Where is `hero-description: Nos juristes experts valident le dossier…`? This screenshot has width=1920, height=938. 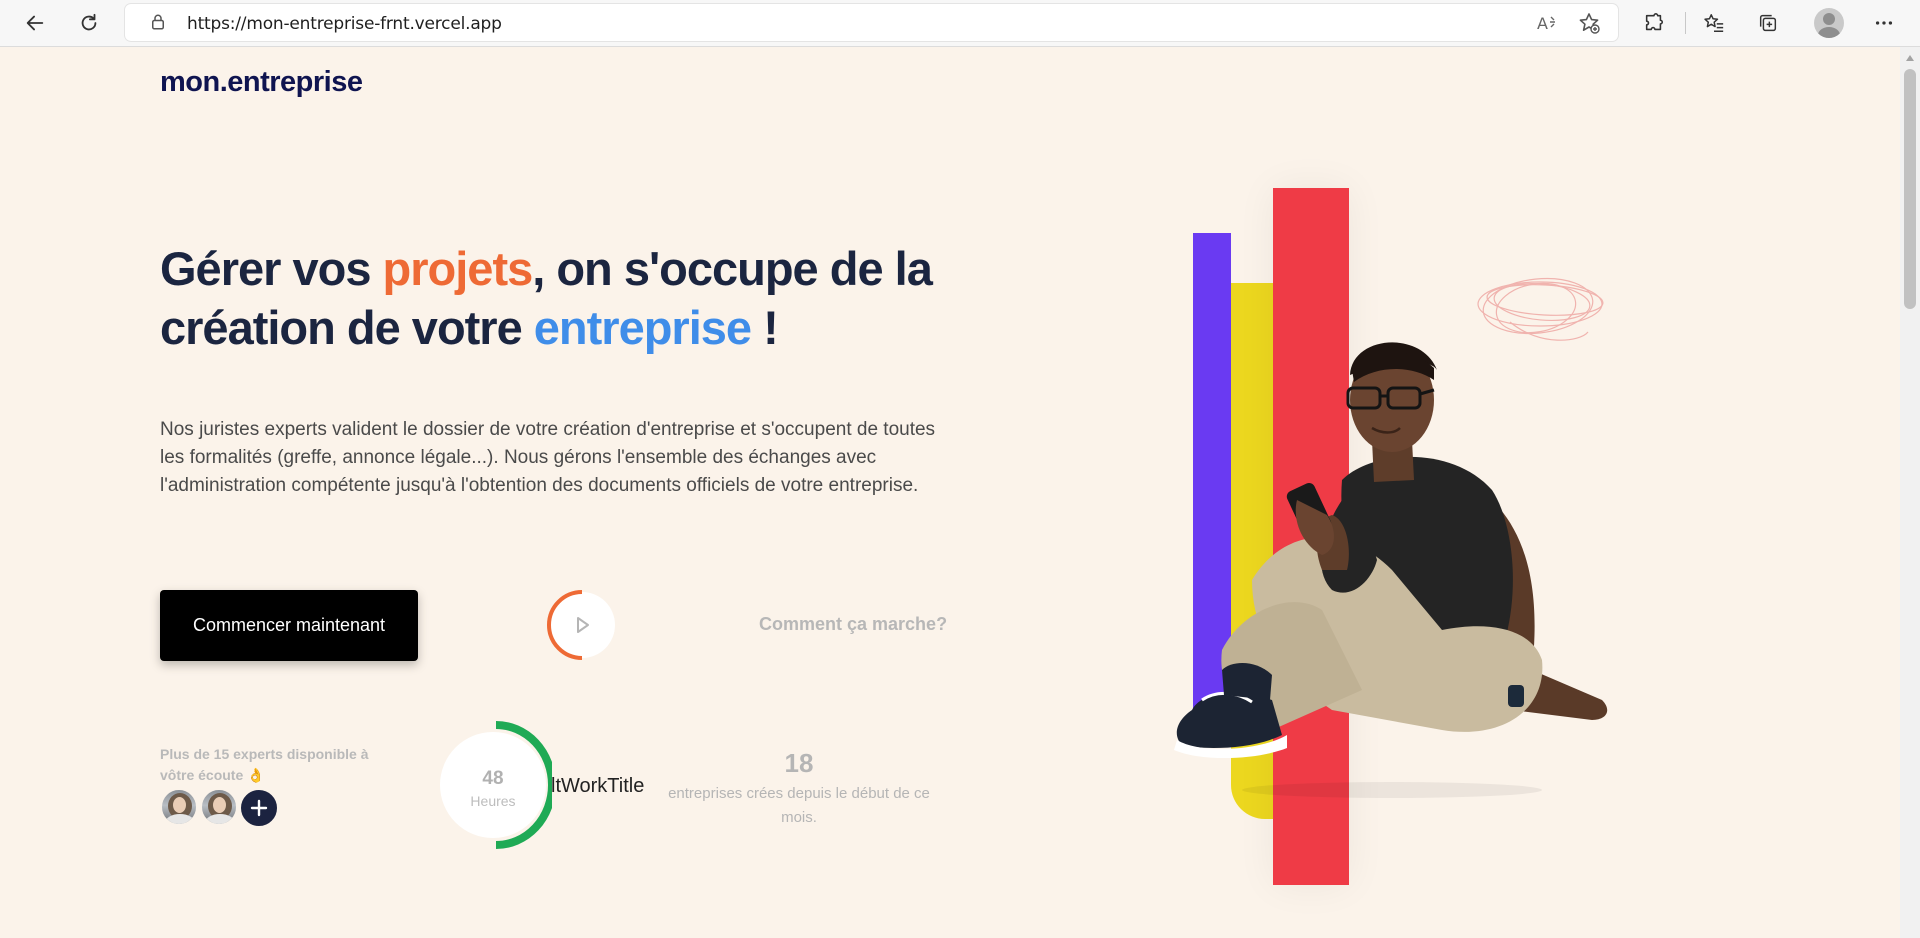
hero-description: Nos juristes experts valident le dossier… is located at coordinates (548, 457).